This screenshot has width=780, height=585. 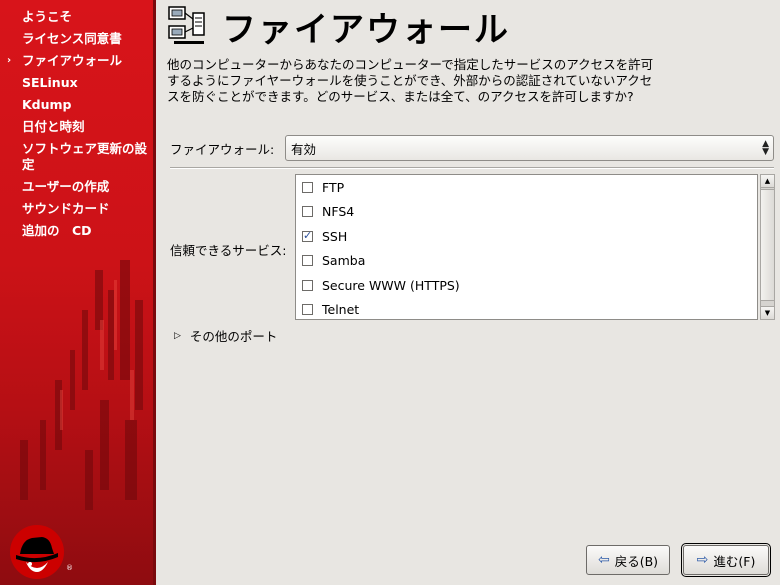 I want to click on service-row: Telnet, so click(x=526, y=309).